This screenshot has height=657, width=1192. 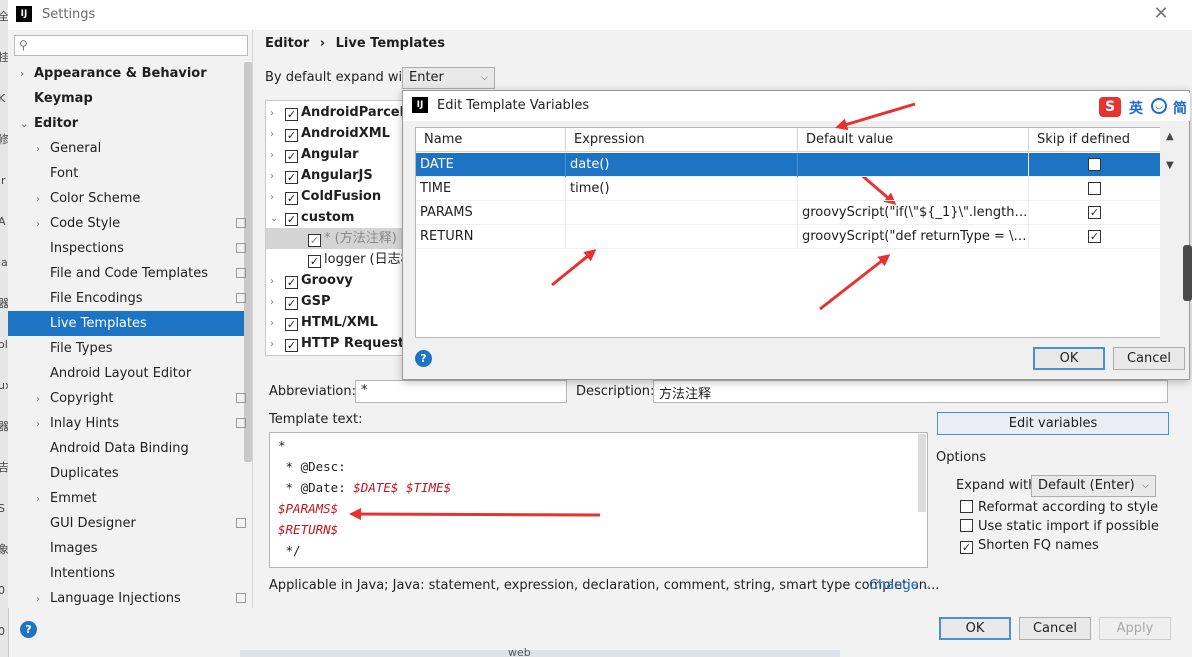 What do you see at coordinates (339, 218) in the screenshot?
I see `template-group-custom: ⌄ ✓ custom` at bounding box center [339, 218].